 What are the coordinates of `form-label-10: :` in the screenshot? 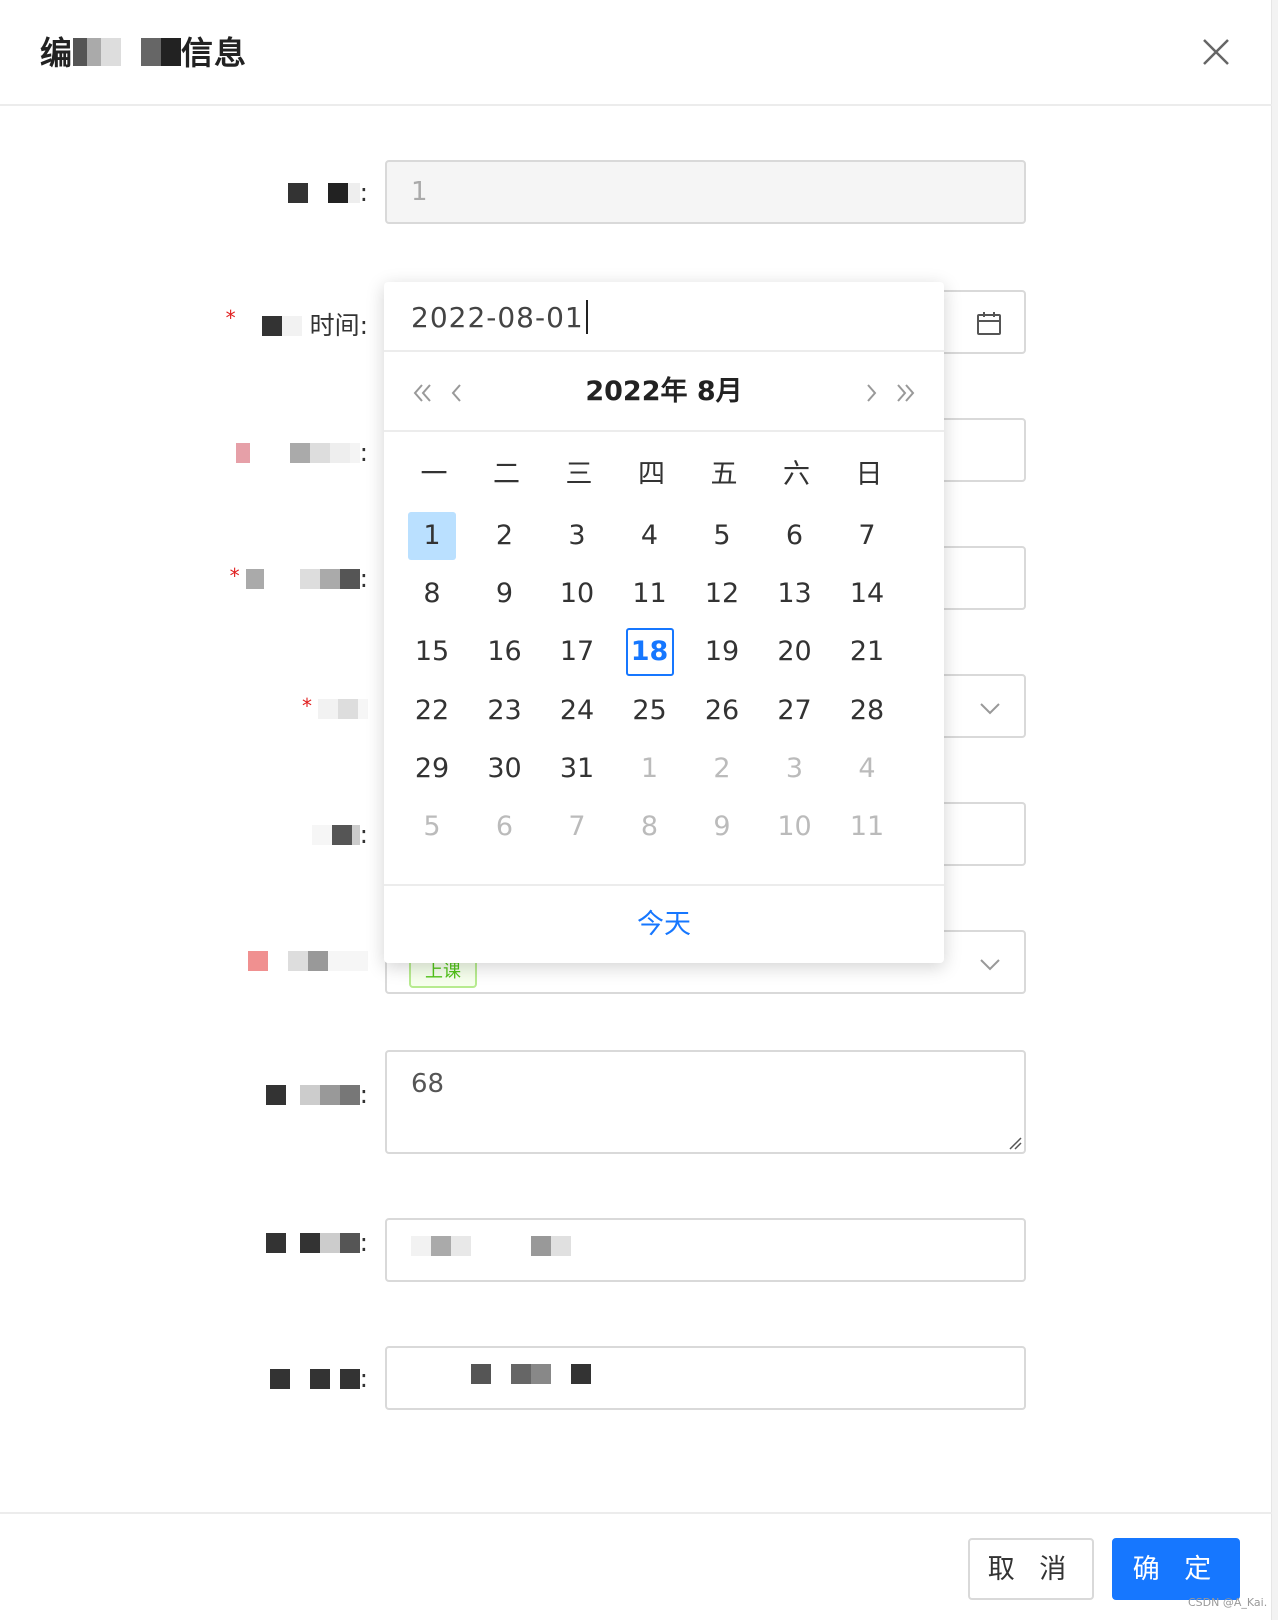 It's located at (318, 1379).